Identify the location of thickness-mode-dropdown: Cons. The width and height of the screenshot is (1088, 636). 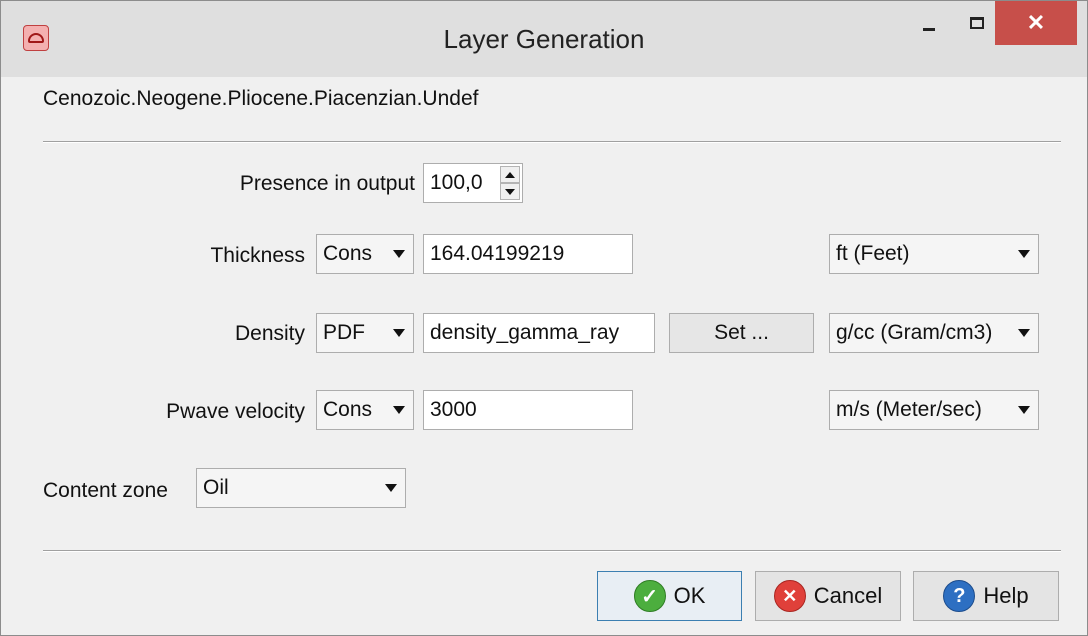
(365, 254).